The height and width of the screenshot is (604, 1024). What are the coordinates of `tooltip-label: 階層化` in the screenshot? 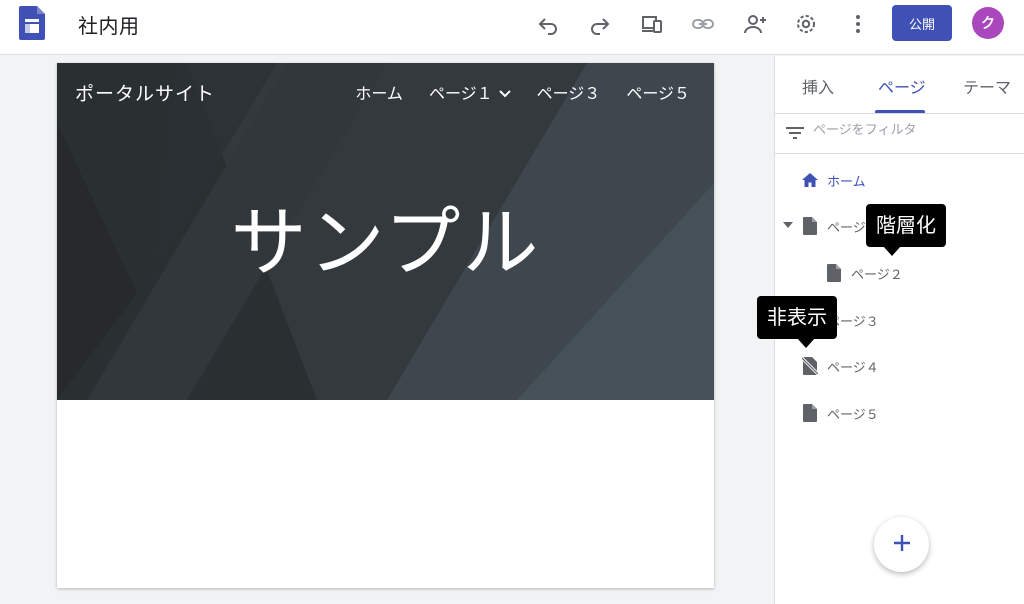 It's located at (906, 225).